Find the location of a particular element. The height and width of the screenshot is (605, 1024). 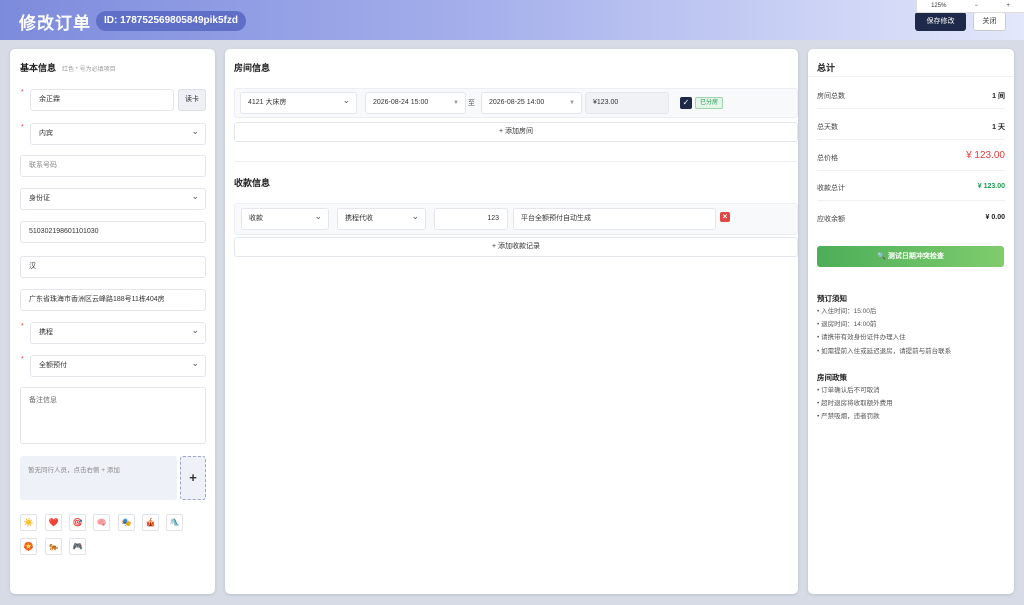

payment-amount-input: 123 is located at coordinates (471, 219).